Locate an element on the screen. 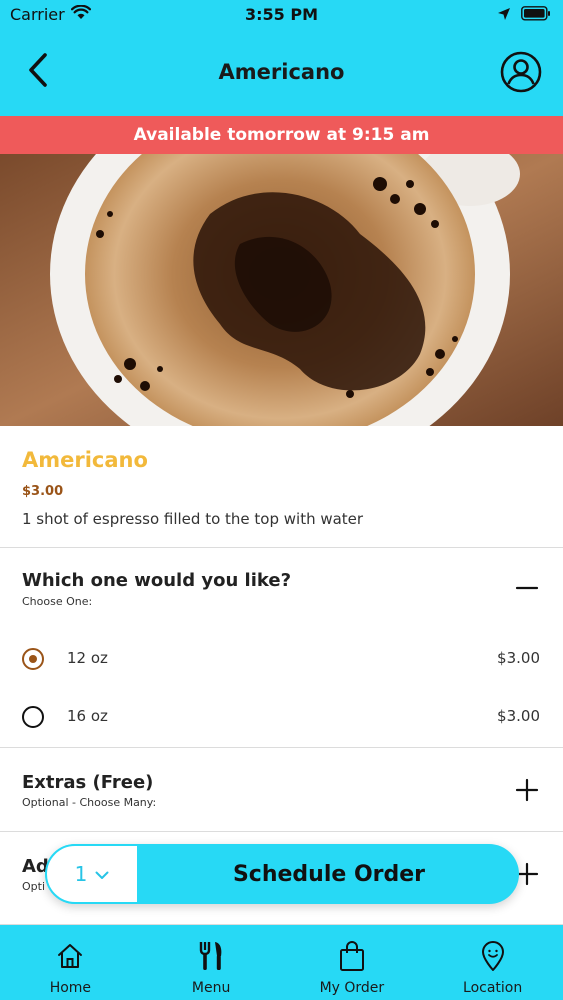  home-icon is located at coordinates (70, 956).